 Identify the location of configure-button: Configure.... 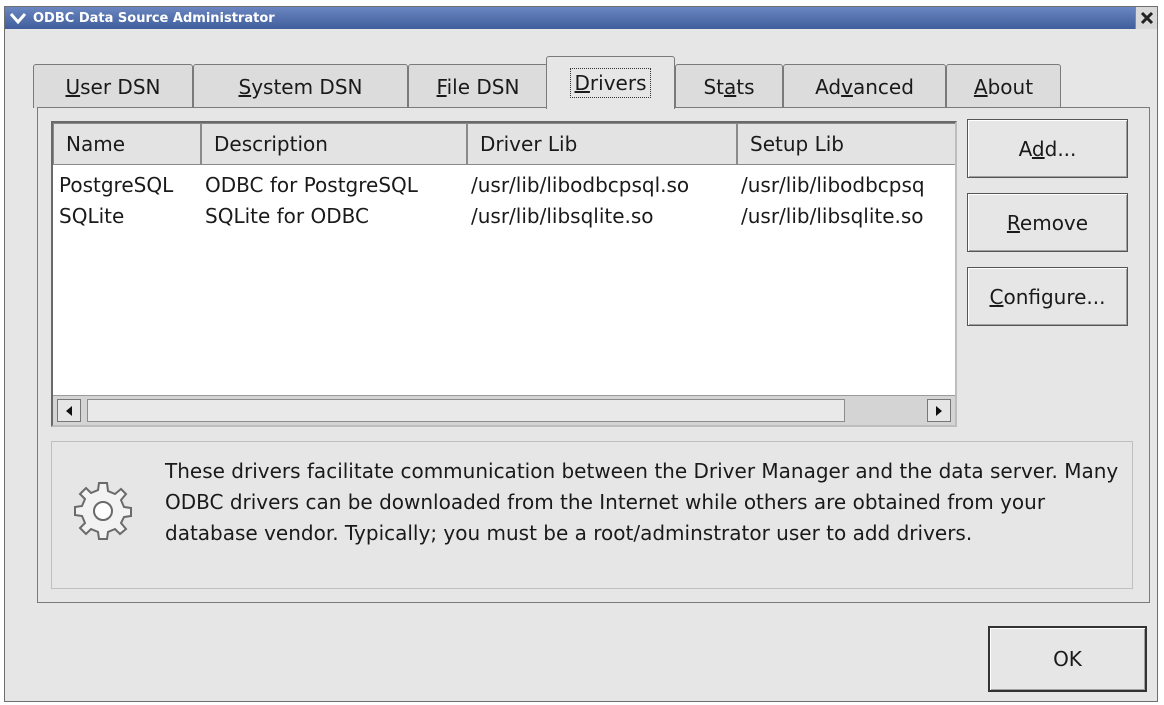
(1047, 296).